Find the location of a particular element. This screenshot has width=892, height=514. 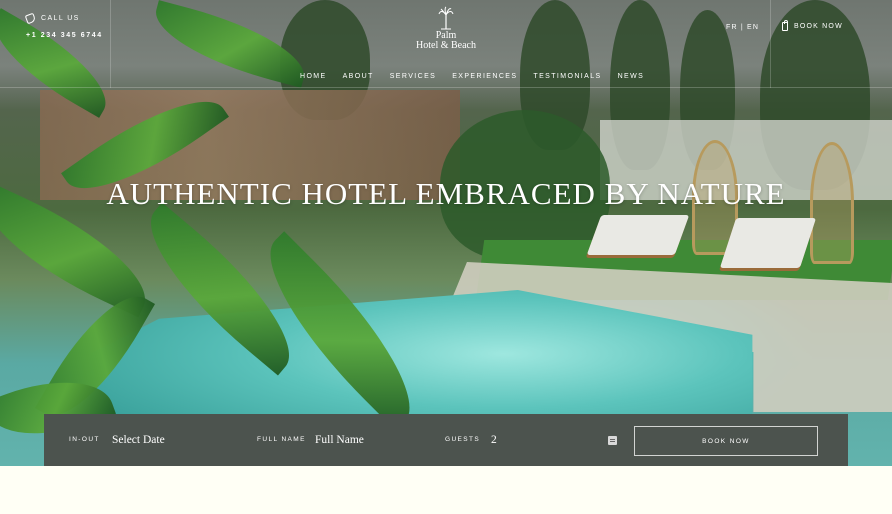

guests-field: 2 is located at coordinates (494, 440).